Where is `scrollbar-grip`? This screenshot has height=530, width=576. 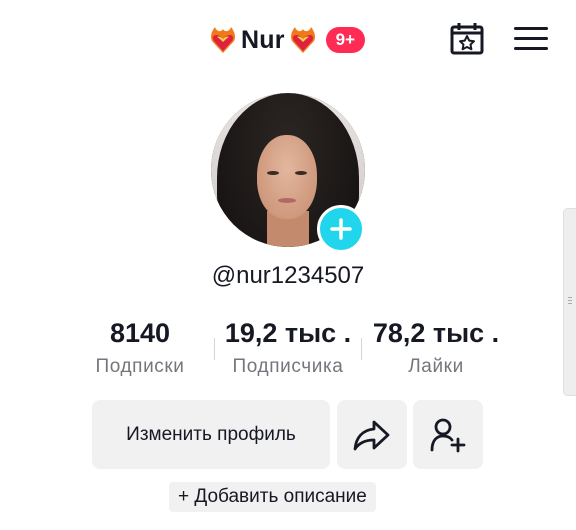 scrollbar-grip is located at coordinates (570, 301).